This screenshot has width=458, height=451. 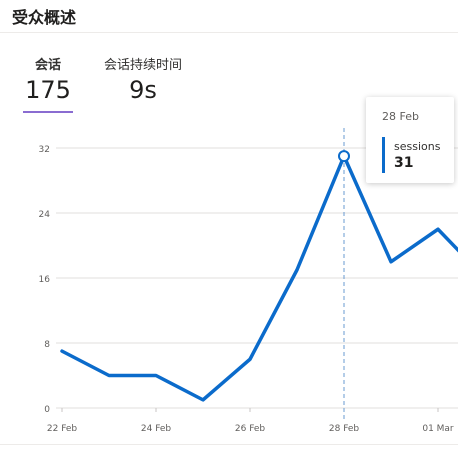 What do you see at coordinates (45, 215) in the screenshot?
I see `y-tick-label: 24` at bounding box center [45, 215].